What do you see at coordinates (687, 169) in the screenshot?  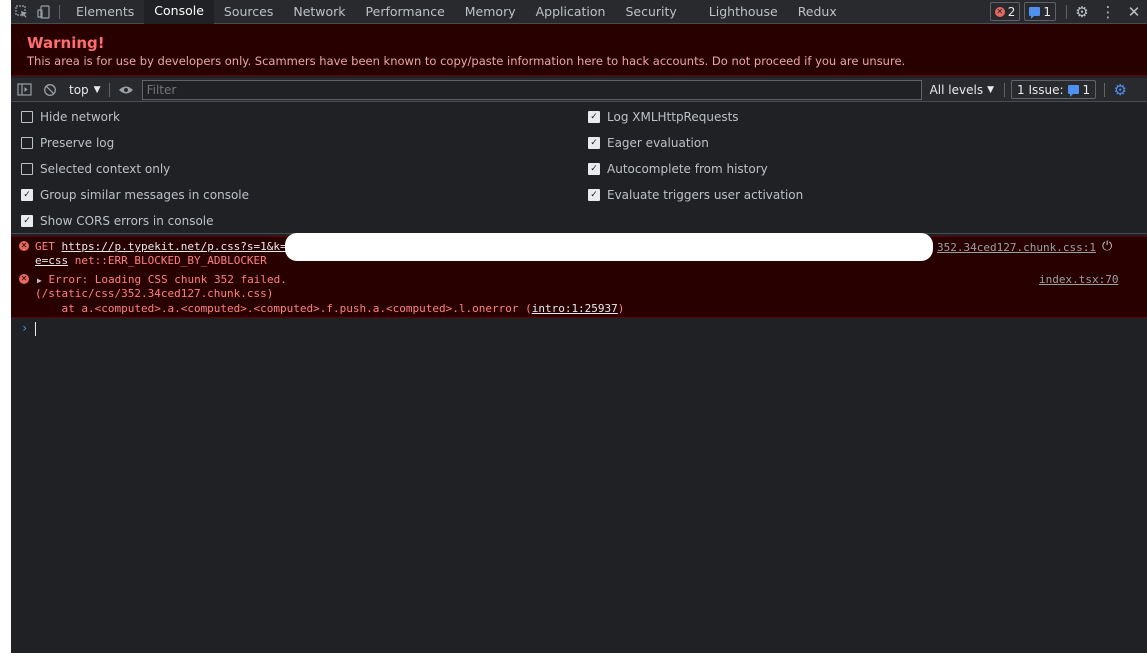 I see `setting-label: Autocomplete from history` at bounding box center [687, 169].